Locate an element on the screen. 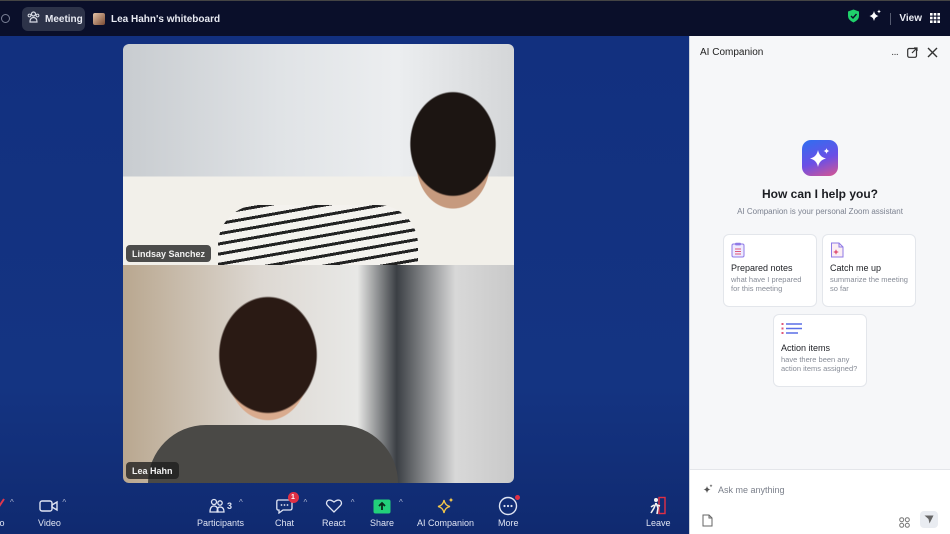 The height and width of the screenshot is (534, 950). share-button: ^ Share is located at coordinates (386, 512).